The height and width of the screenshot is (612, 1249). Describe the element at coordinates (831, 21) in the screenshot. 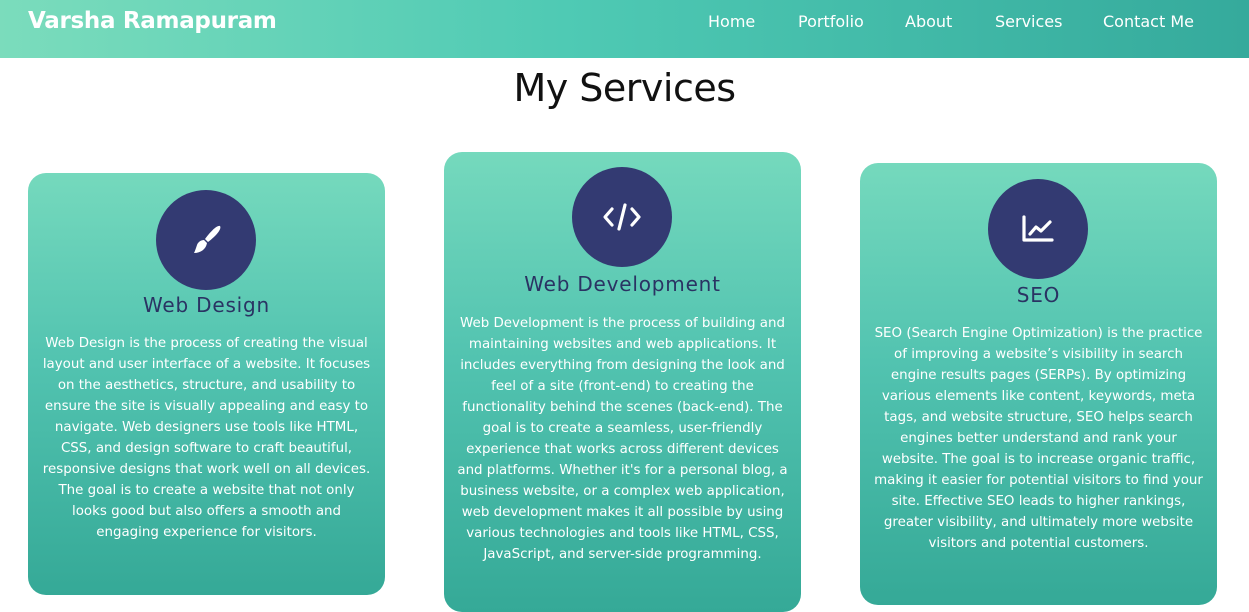

I see `nav-link-portfolio: Portfolio` at that location.